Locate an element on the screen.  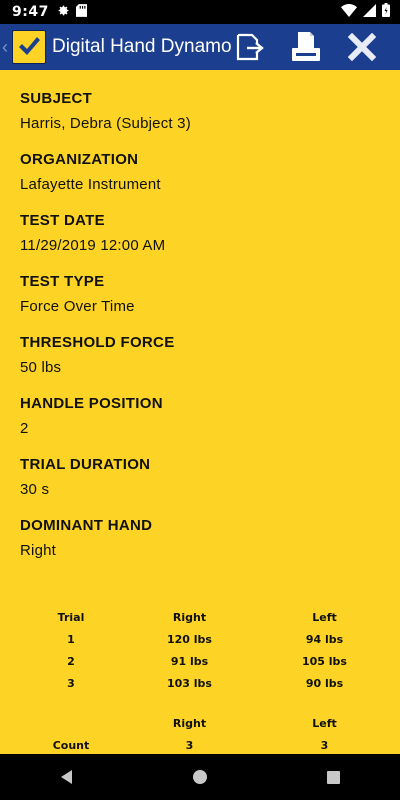
field-label: TRIAL DURATION is located at coordinates (85, 464).